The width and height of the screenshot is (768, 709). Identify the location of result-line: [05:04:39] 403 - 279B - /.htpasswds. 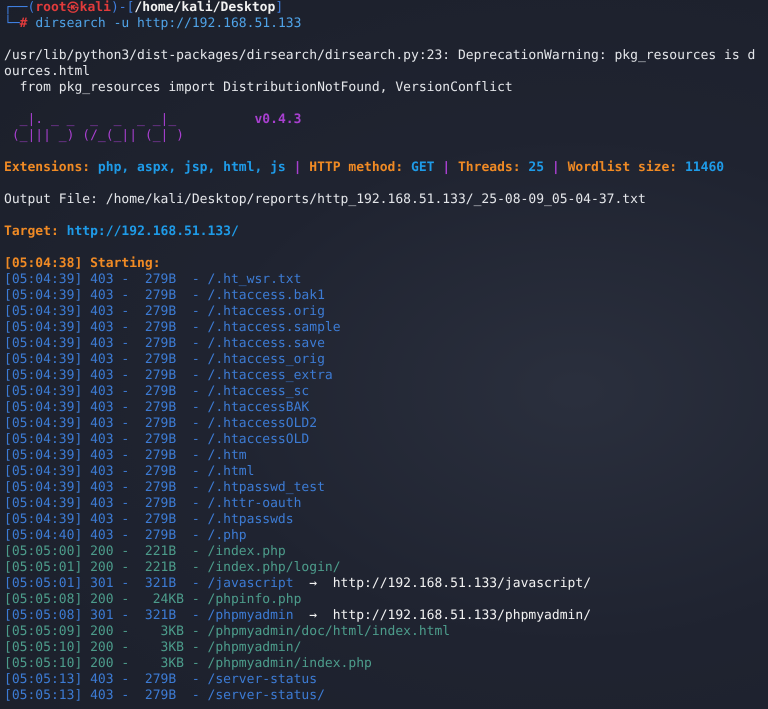
(149, 519).